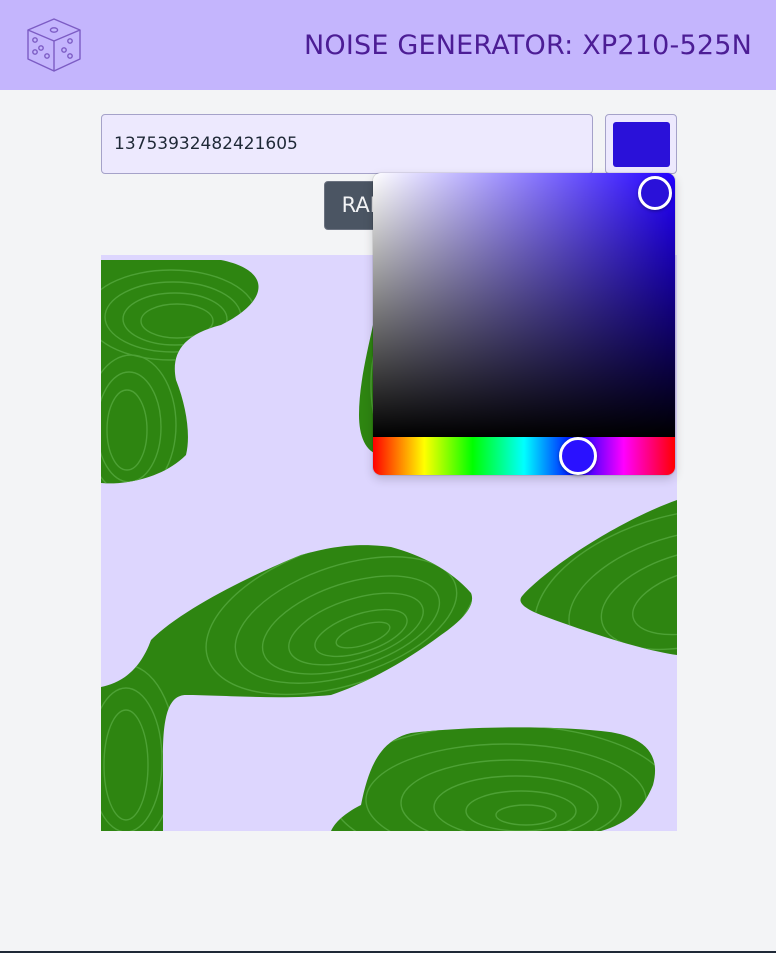  I want to click on saturation-area, so click(524, 305).